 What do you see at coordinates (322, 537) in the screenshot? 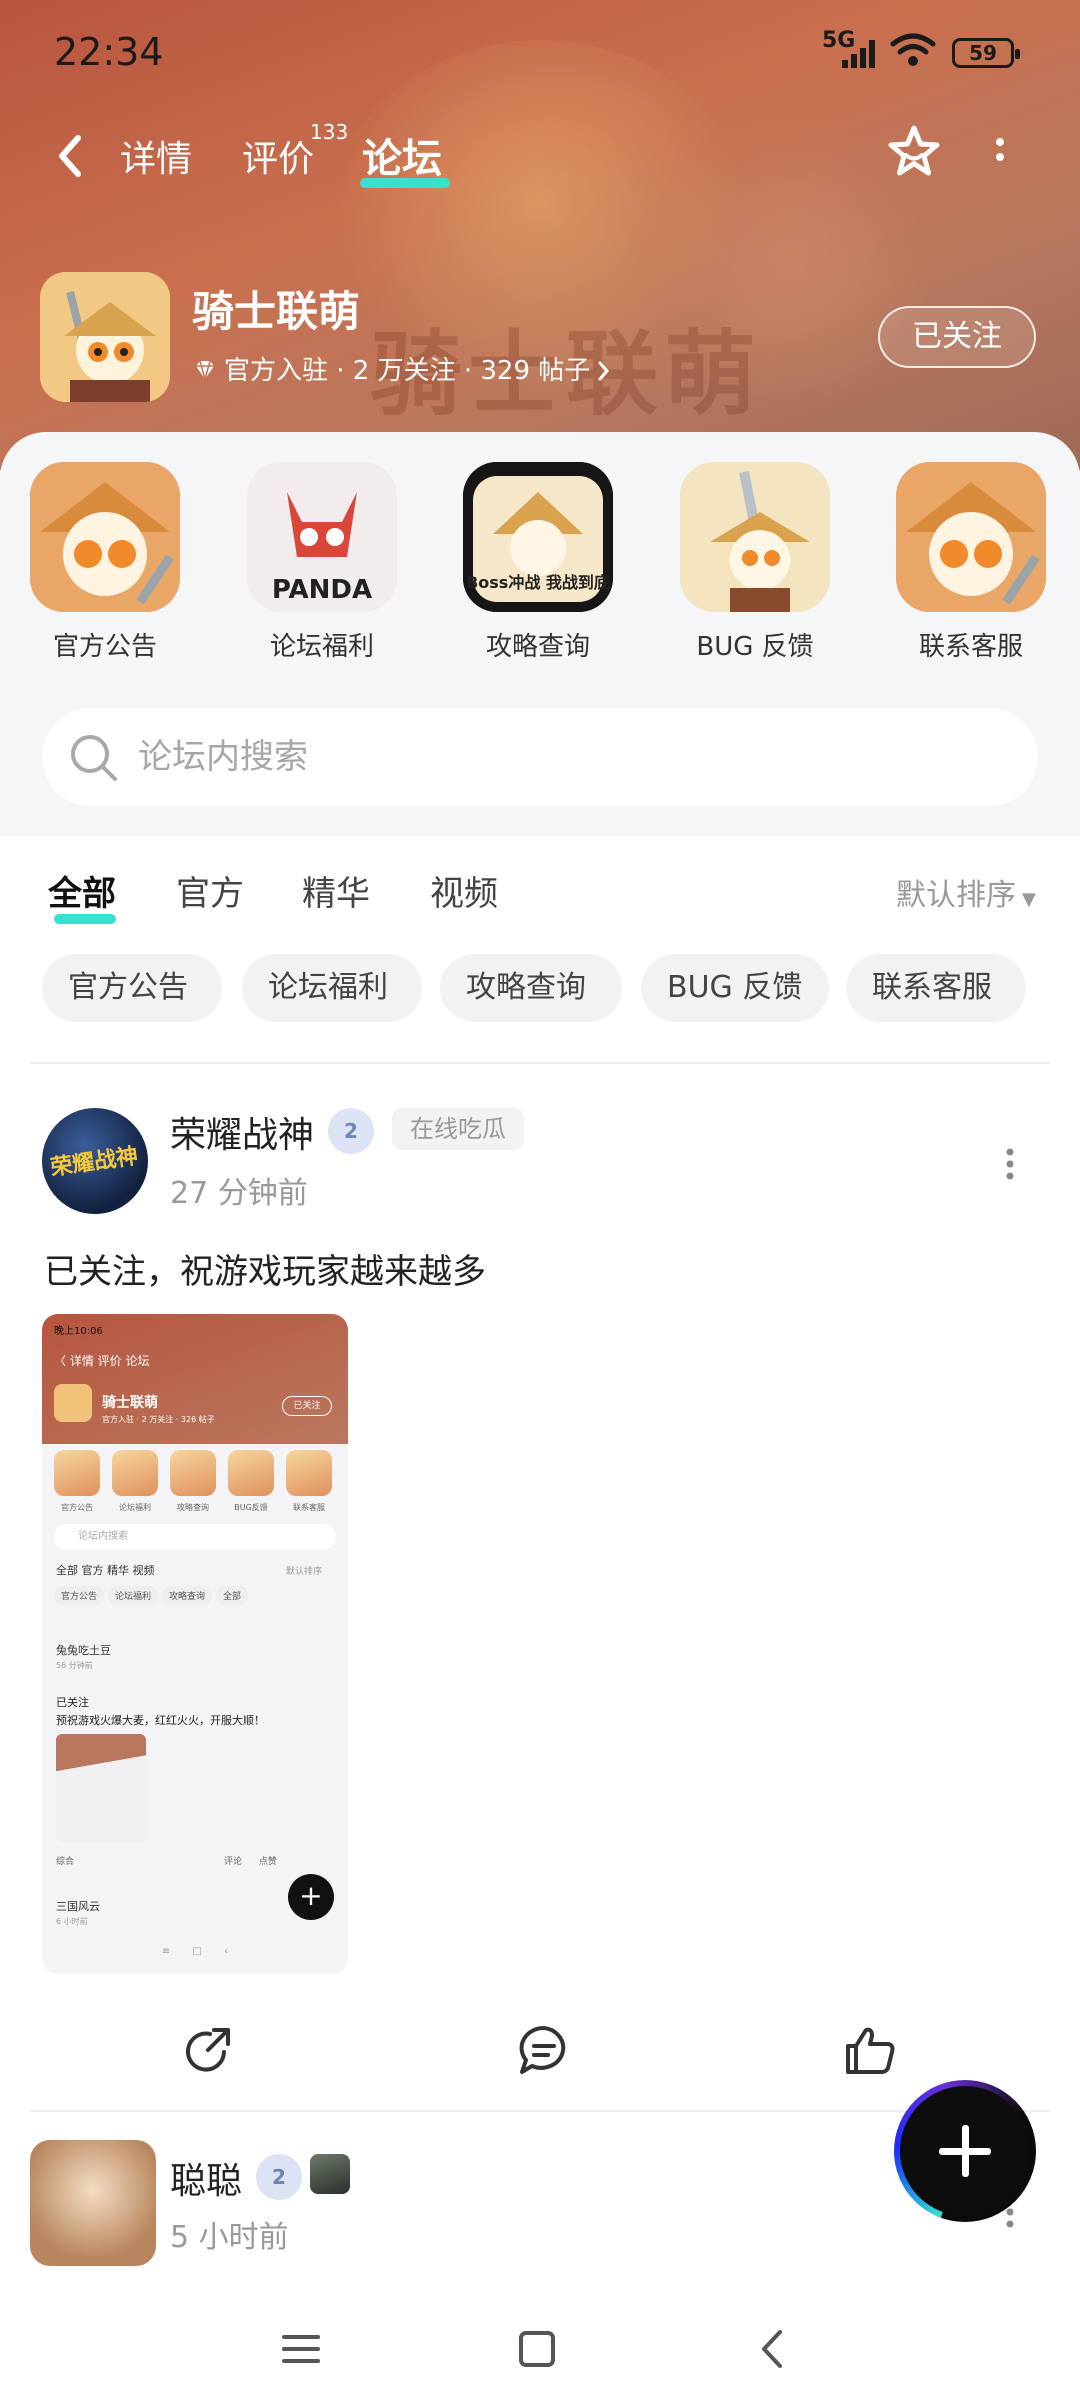
I see `category-thumb: PANDA` at bounding box center [322, 537].